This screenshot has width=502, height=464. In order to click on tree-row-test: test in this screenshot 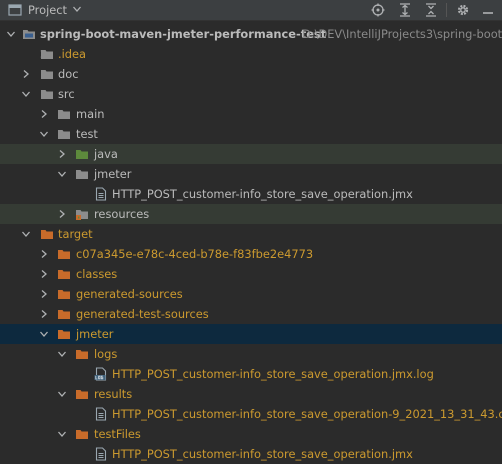, I will do `click(251, 134)`.